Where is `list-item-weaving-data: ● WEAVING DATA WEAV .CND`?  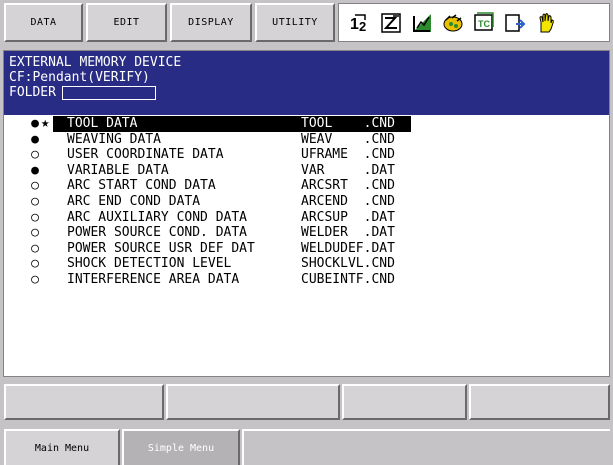 list-item-weaving-data: ● WEAVING DATA WEAV .CND is located at coordinates (306, 140).